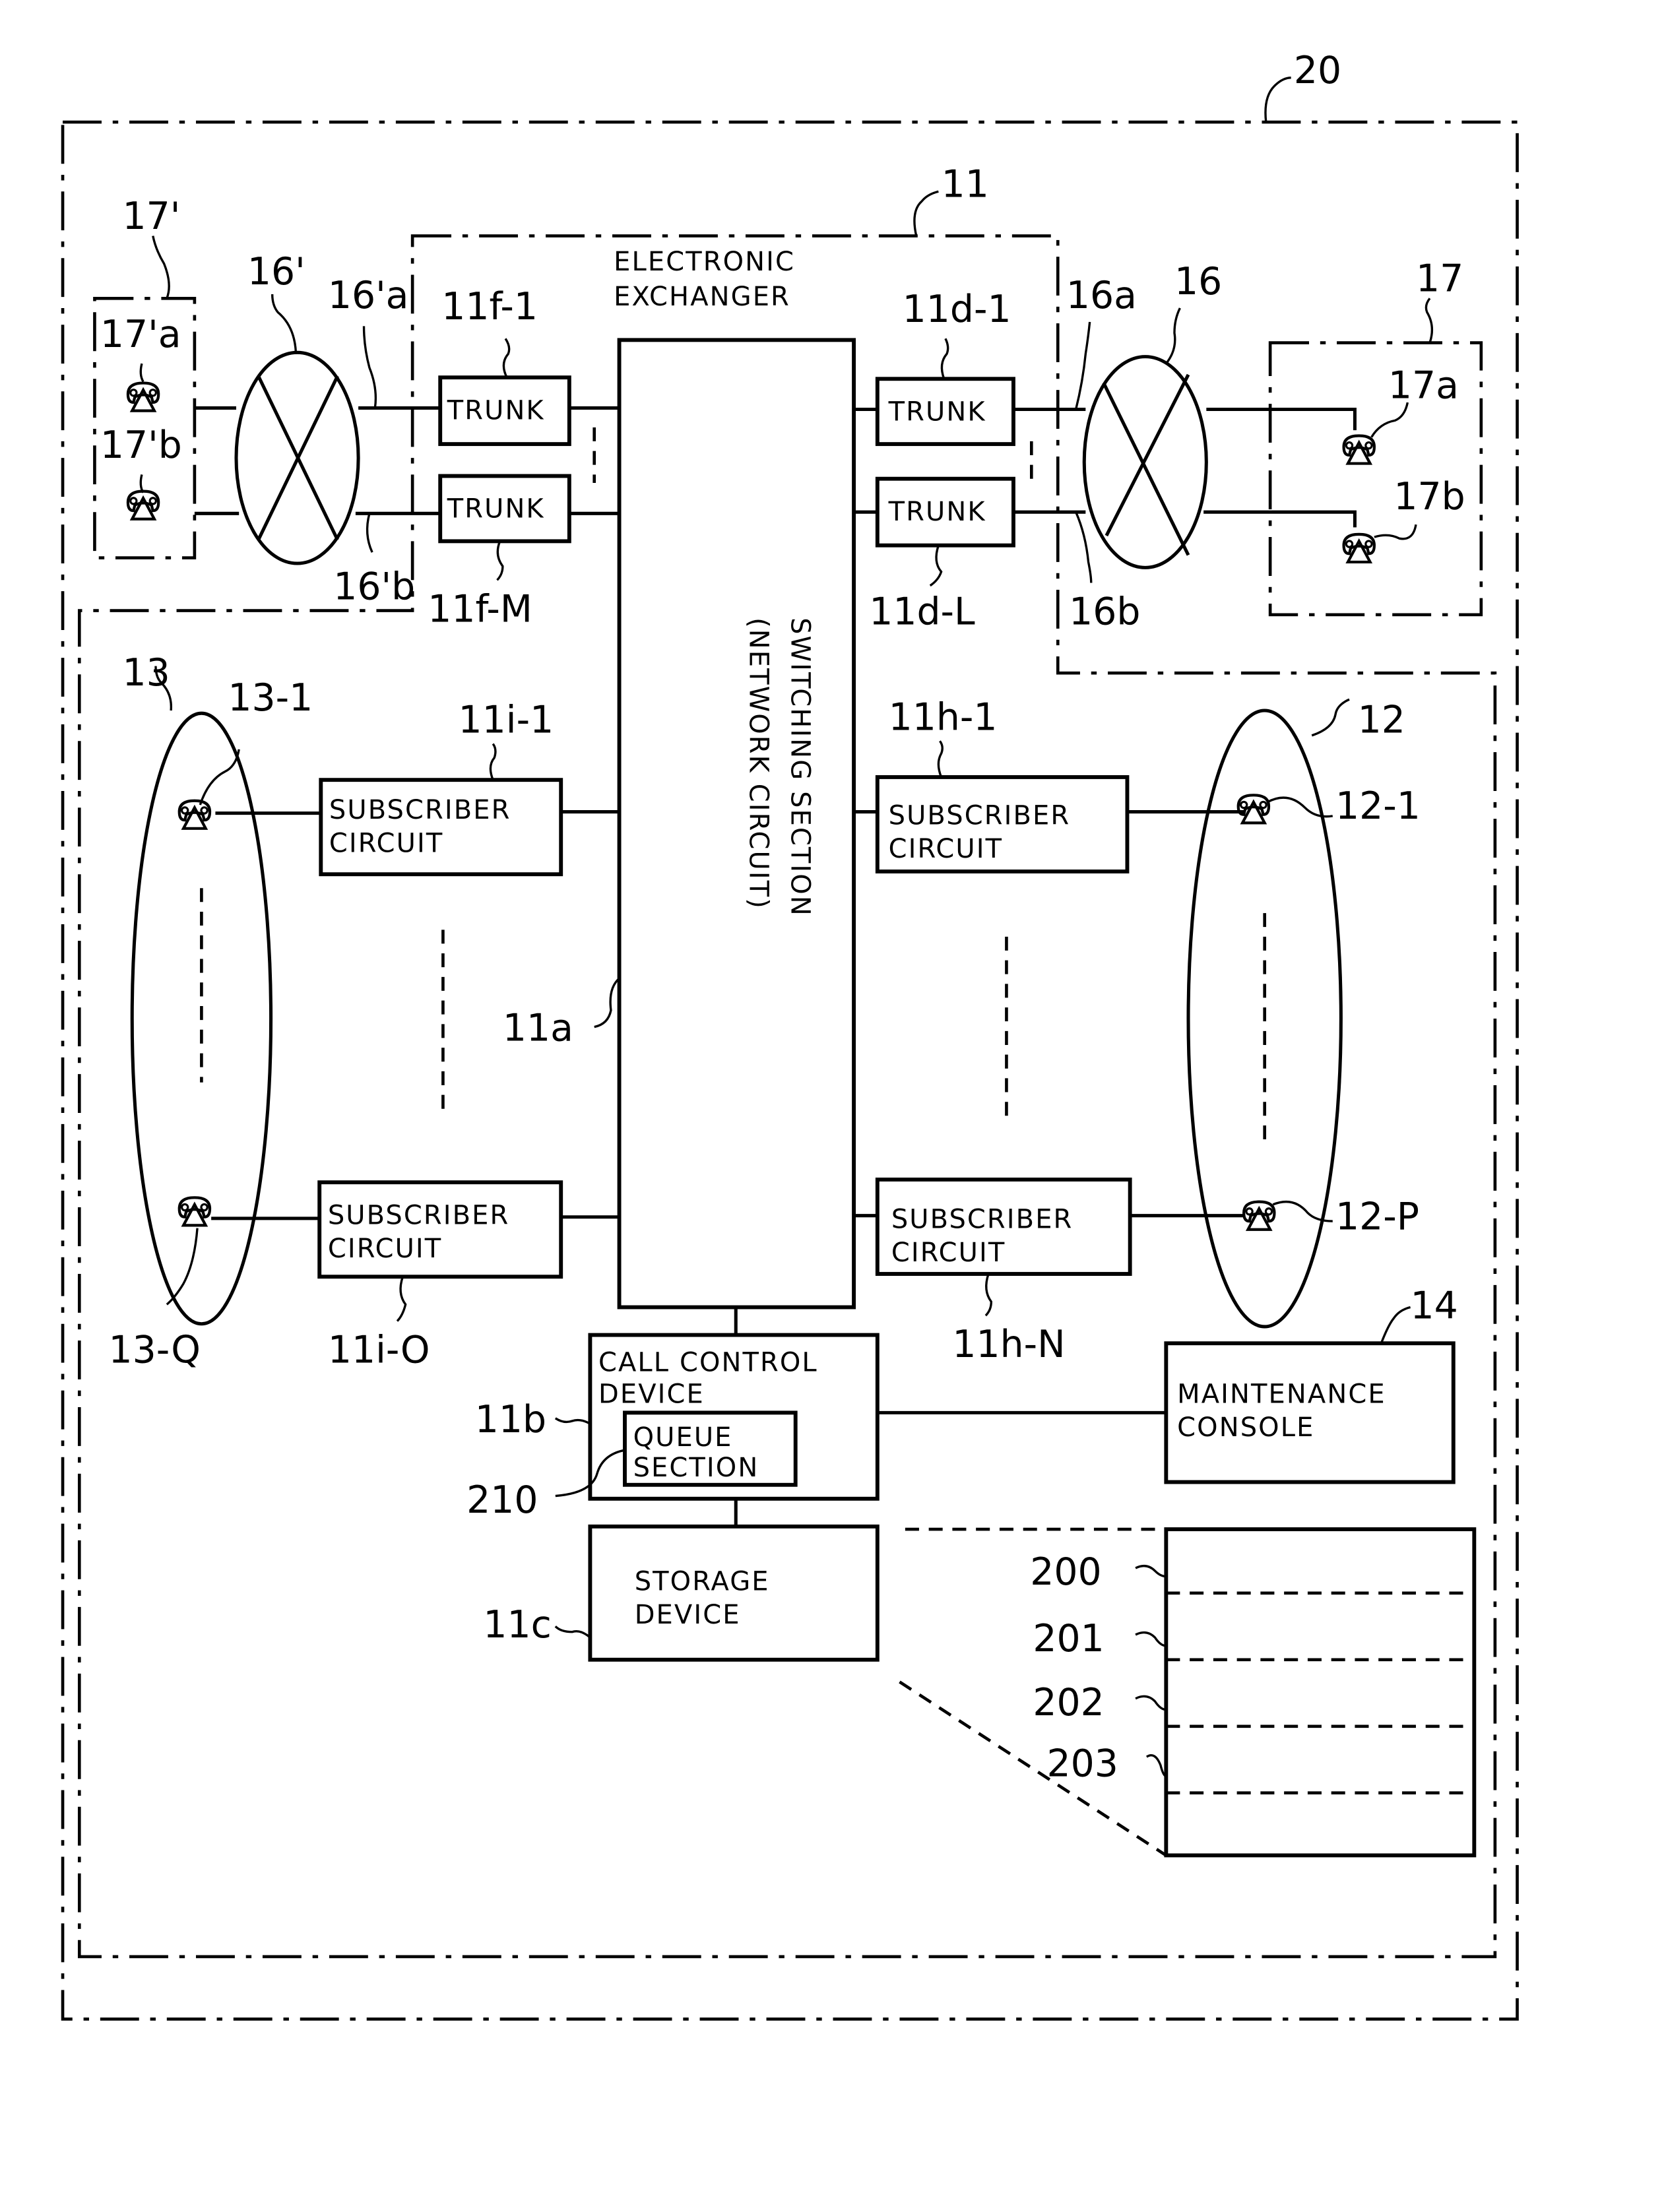 Image resolution: width=1666 pixels, height=2212 pixels. Describe the element at coordinates (152, 216) in the screenshot. I see `ref-17prime: 17'` at that location.